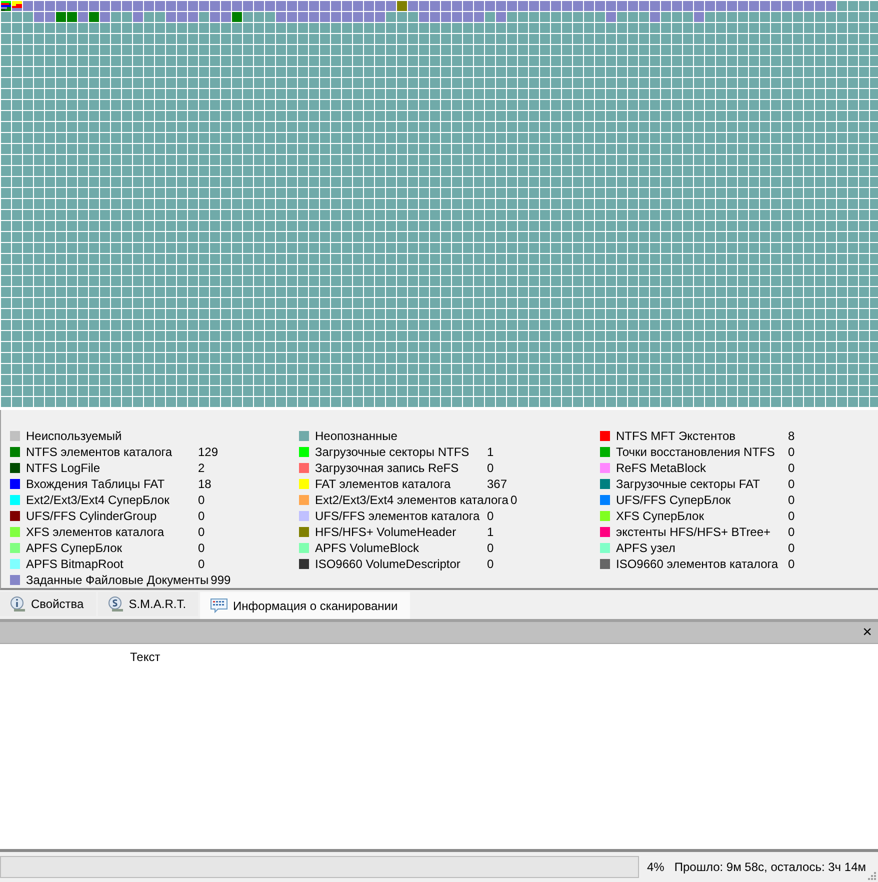  Describe the element at coordinates (116, 604) in the screenshot. I see `disk-icon` at that location.